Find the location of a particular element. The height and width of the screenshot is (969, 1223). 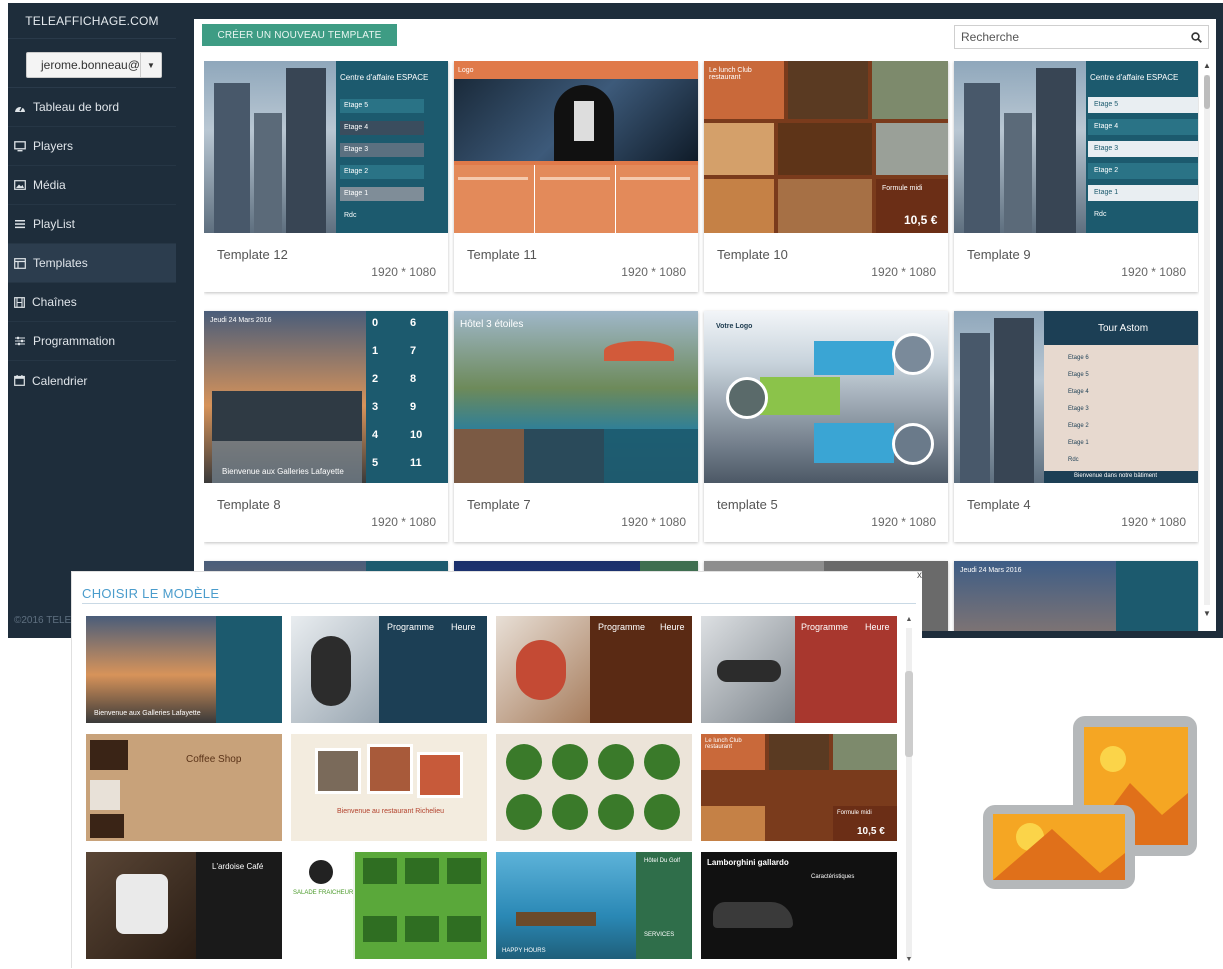

create-template-button: CRÉER UN NOUVEAU TEMPLATE is located at coordinates (299, 35).